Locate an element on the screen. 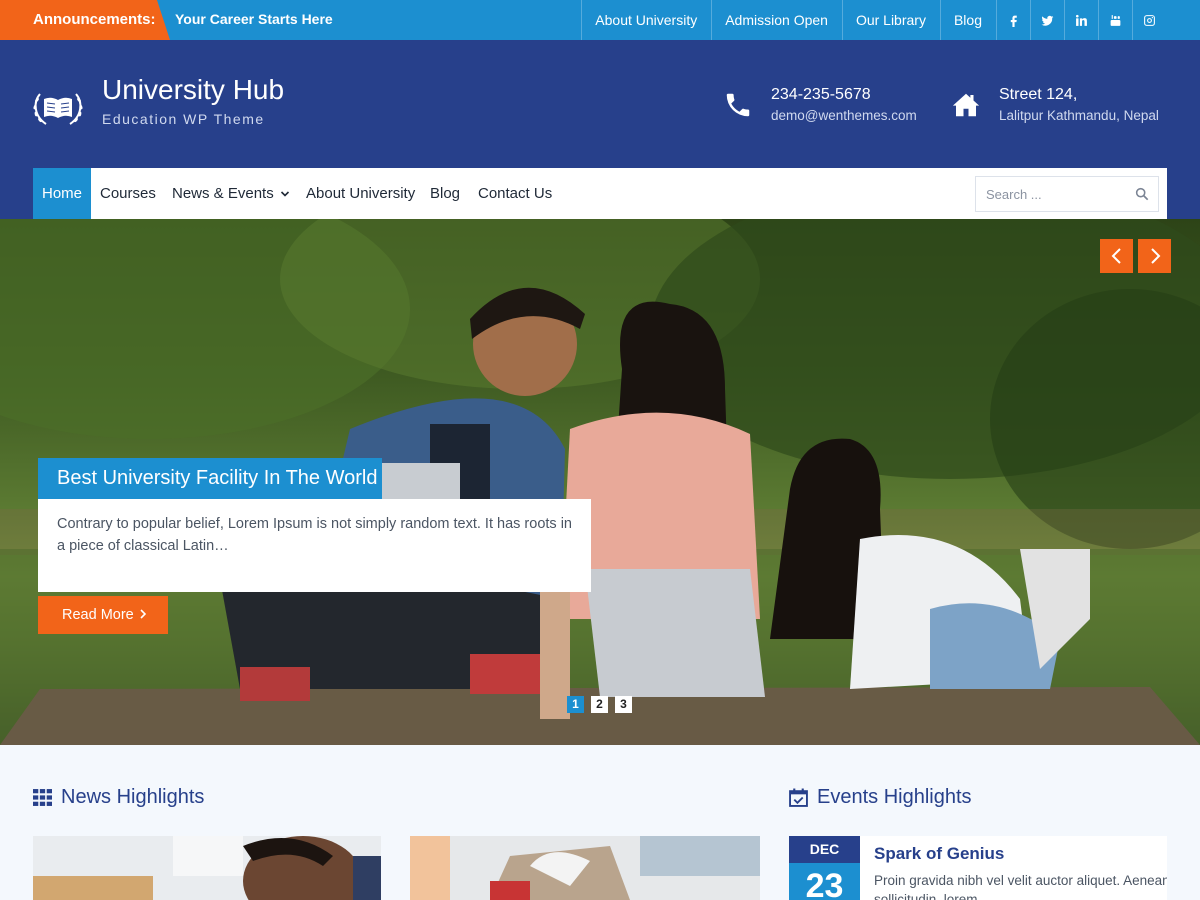 This screenshot has width=1200, height=900. top-link-blog: Blog is located at coordinates (967, 20).